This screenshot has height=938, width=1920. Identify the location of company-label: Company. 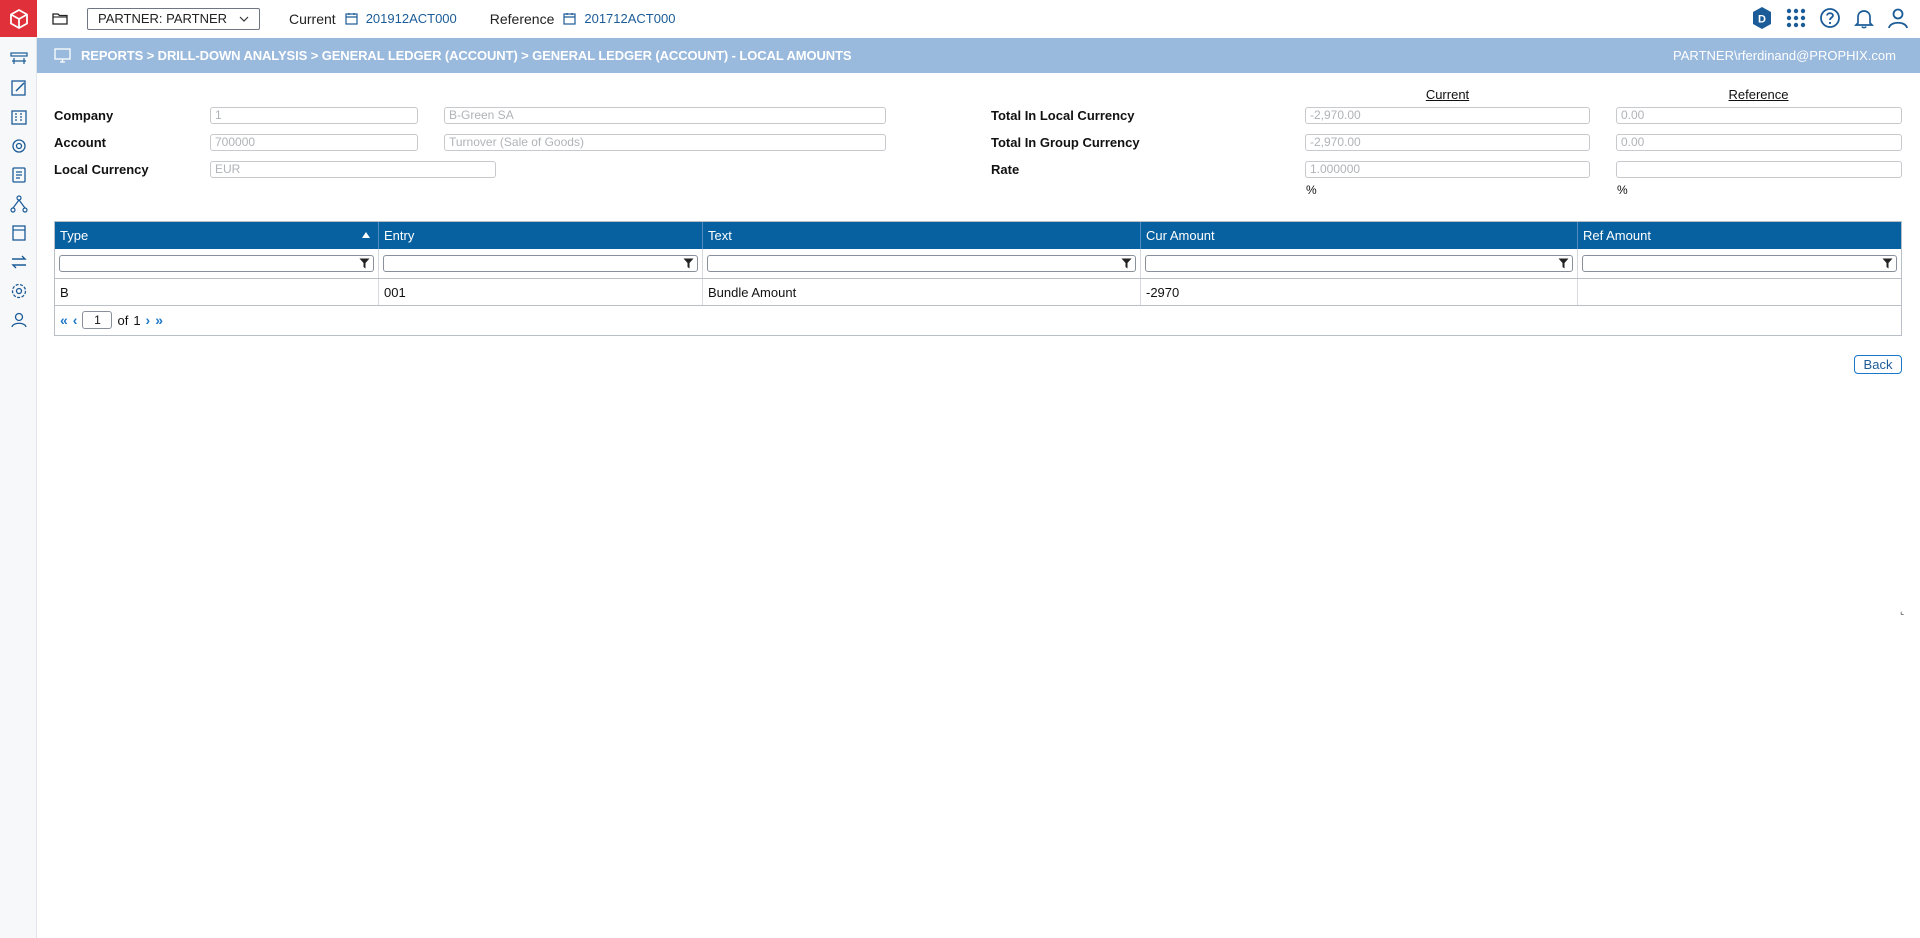
(84, 115).